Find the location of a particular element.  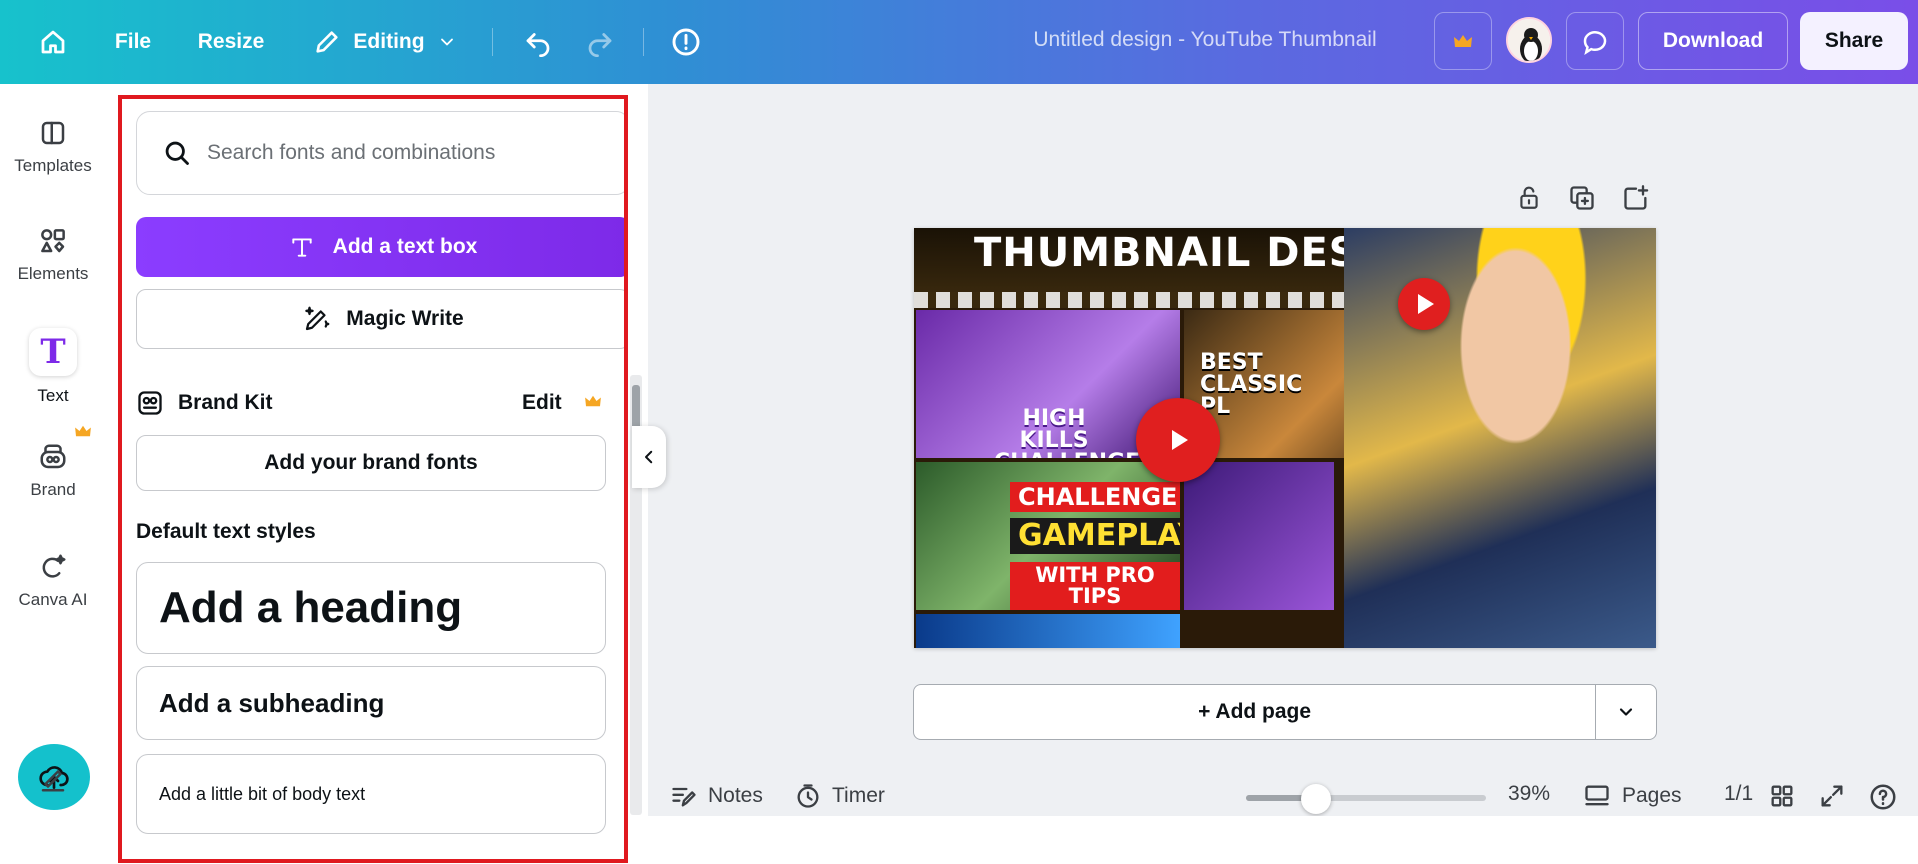

default-text-styles-title: Default text styles is located at coordinates (226, 531).